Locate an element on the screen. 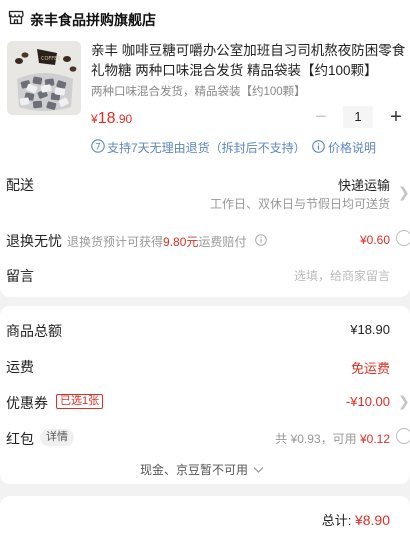 The image size is (410, 543). return-service-label: 退换无忧 is located at coordinates (34, 241).